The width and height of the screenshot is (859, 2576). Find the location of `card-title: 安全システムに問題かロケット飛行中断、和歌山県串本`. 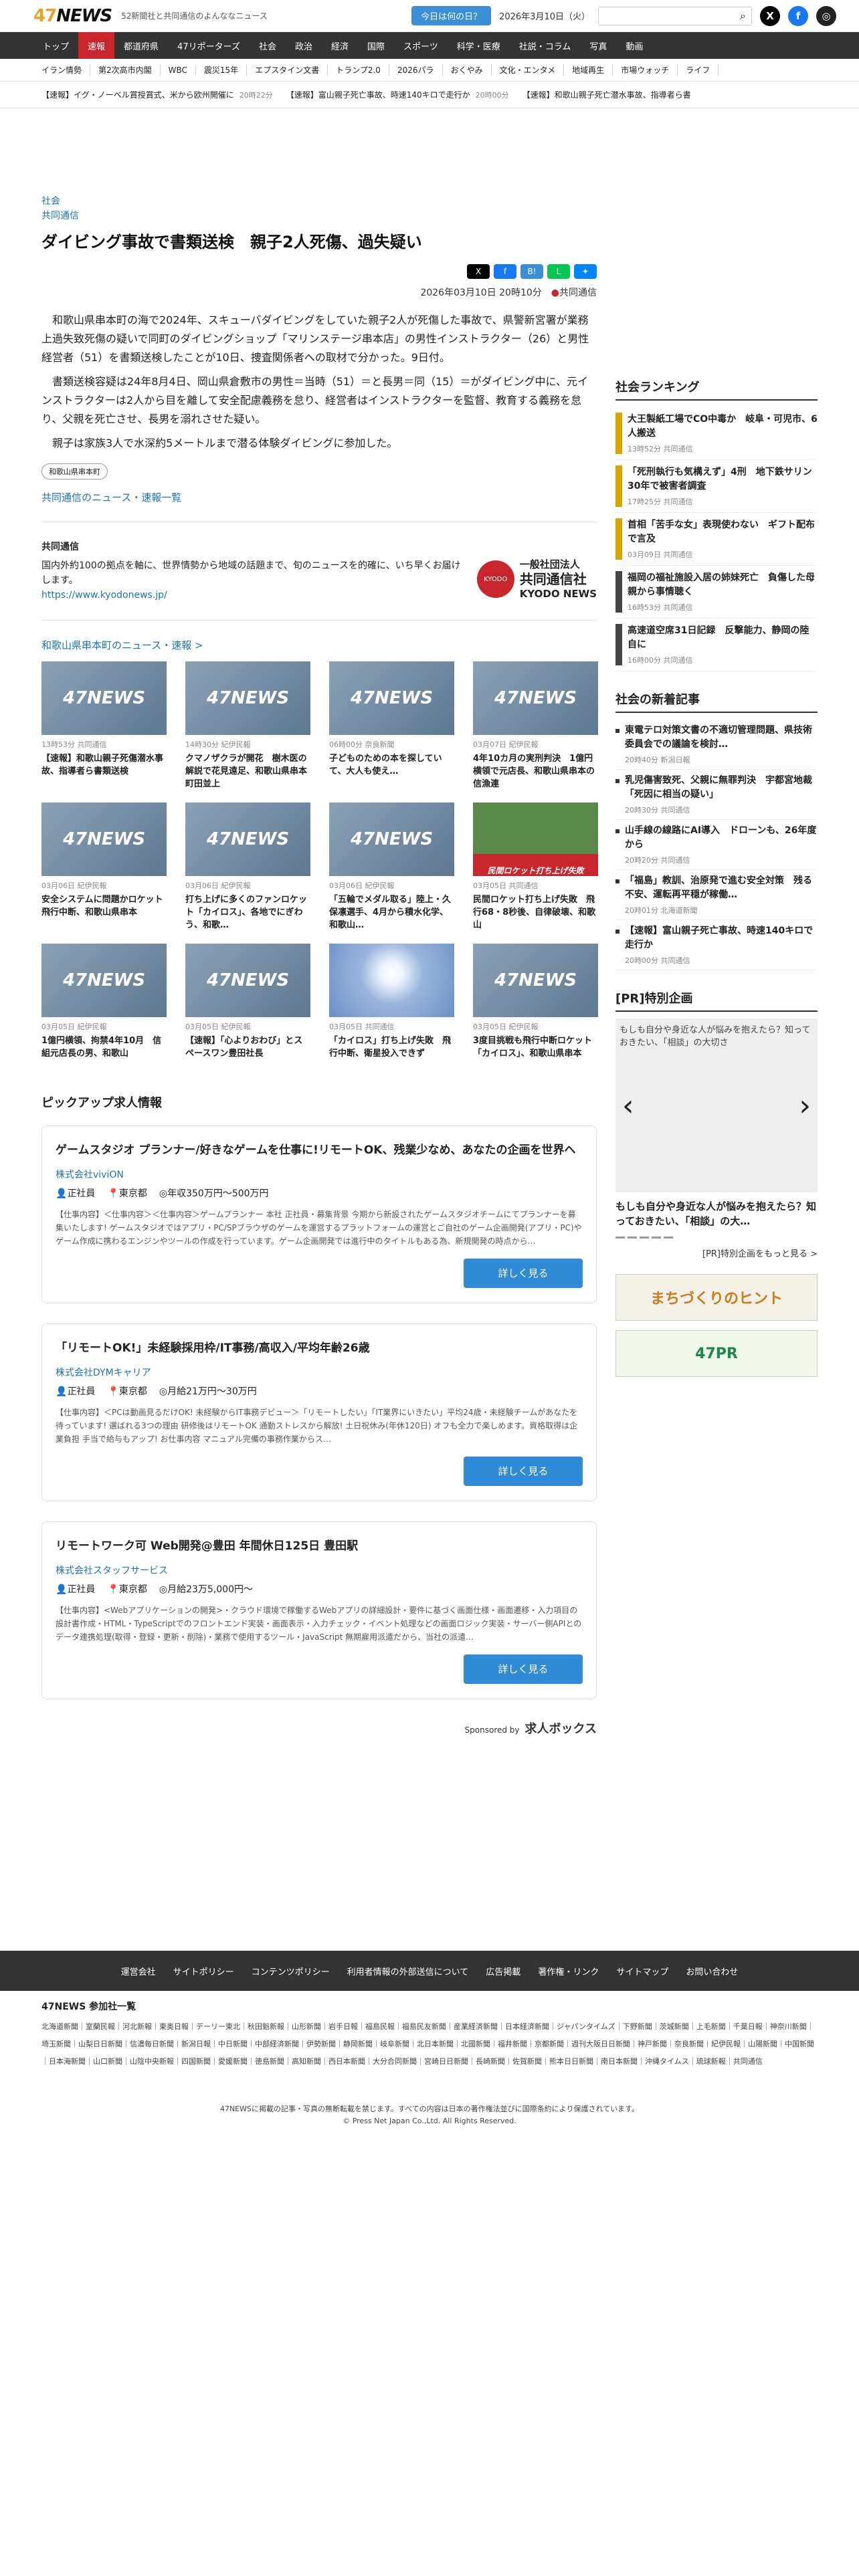

card-title: 安全システムに問題かロケット飛行中断、和歌山県串本 is located at coordinates (104, 906).